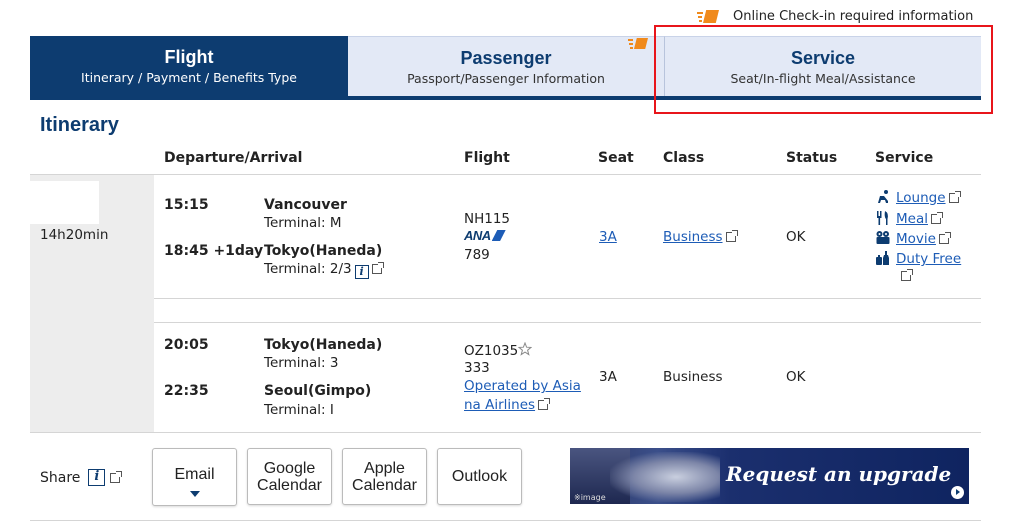 Image resolution: width=1009 pixels, height=531 pixels. Describe the element at coordinates (214, 251) in the screenshot. I see `segment1-arrival-time: 18:45 +1day` at that location.